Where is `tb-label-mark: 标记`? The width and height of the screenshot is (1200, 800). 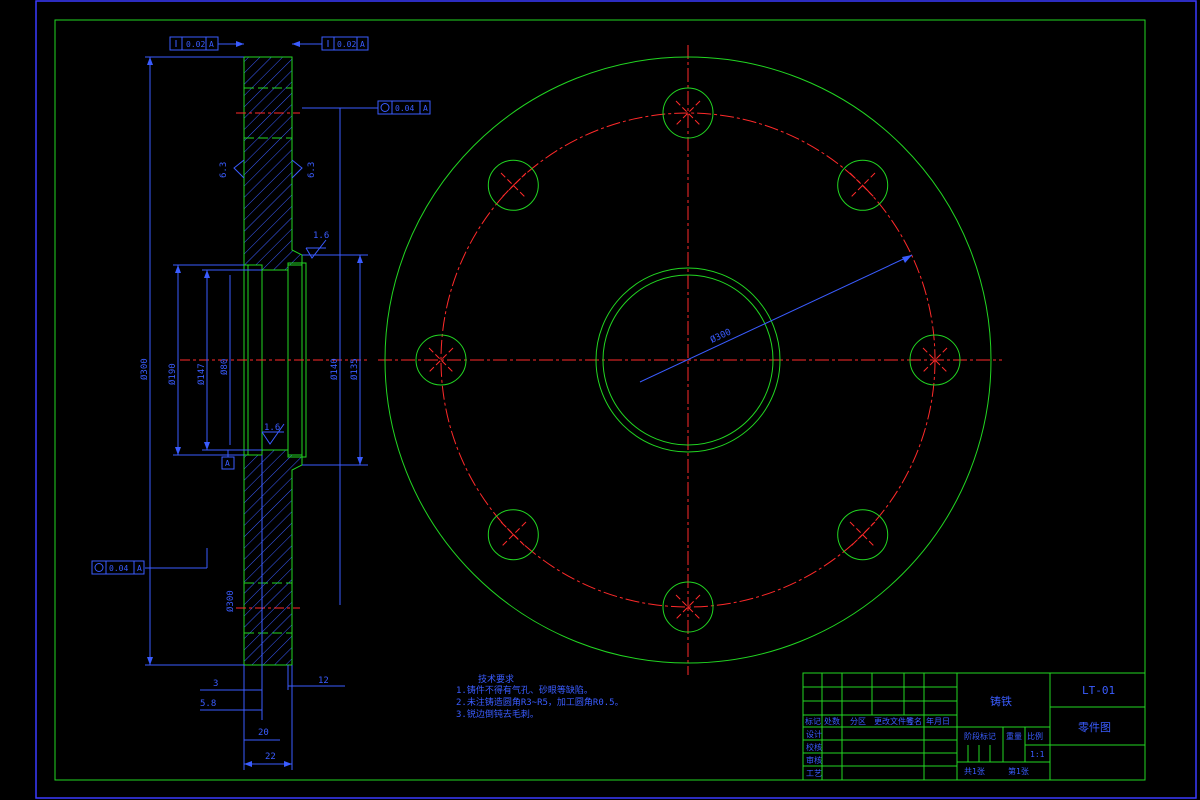
tb-label-mark: 标记 is located at coordinates (813, 721).